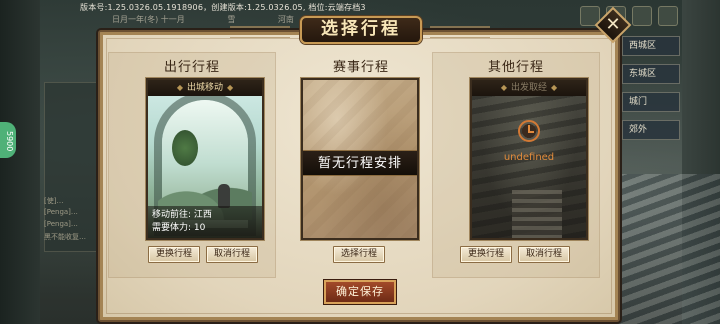  I want to click on weather-text: 雪, so click(231, 19).